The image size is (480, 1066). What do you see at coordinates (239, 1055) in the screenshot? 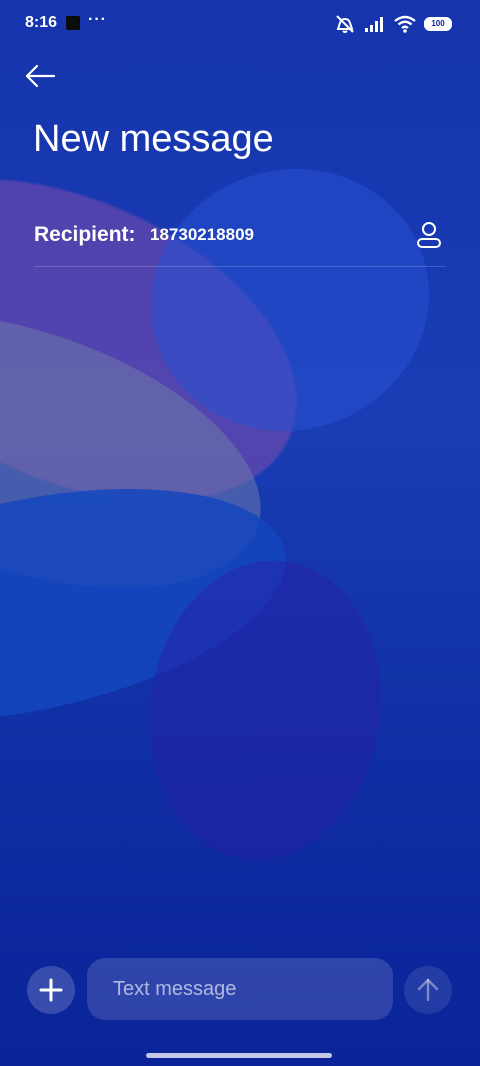
I see `home-indicator` at bounding box center [239, 1055].